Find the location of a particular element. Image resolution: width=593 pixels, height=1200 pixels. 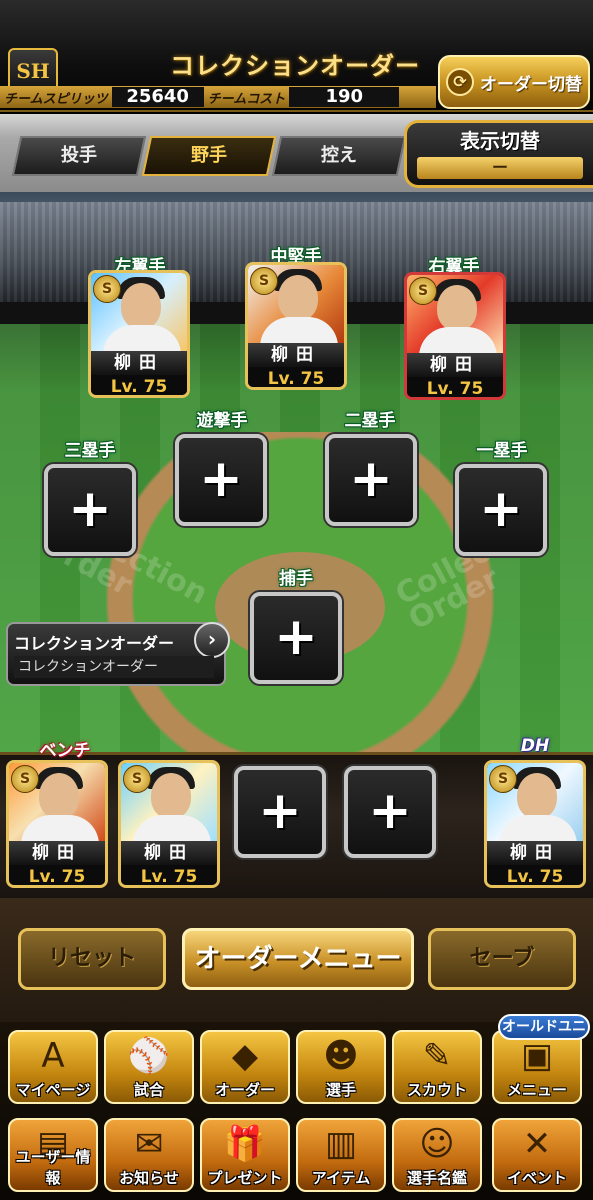

empty-slot-bench-4: + is located at coordinates (390, 812).